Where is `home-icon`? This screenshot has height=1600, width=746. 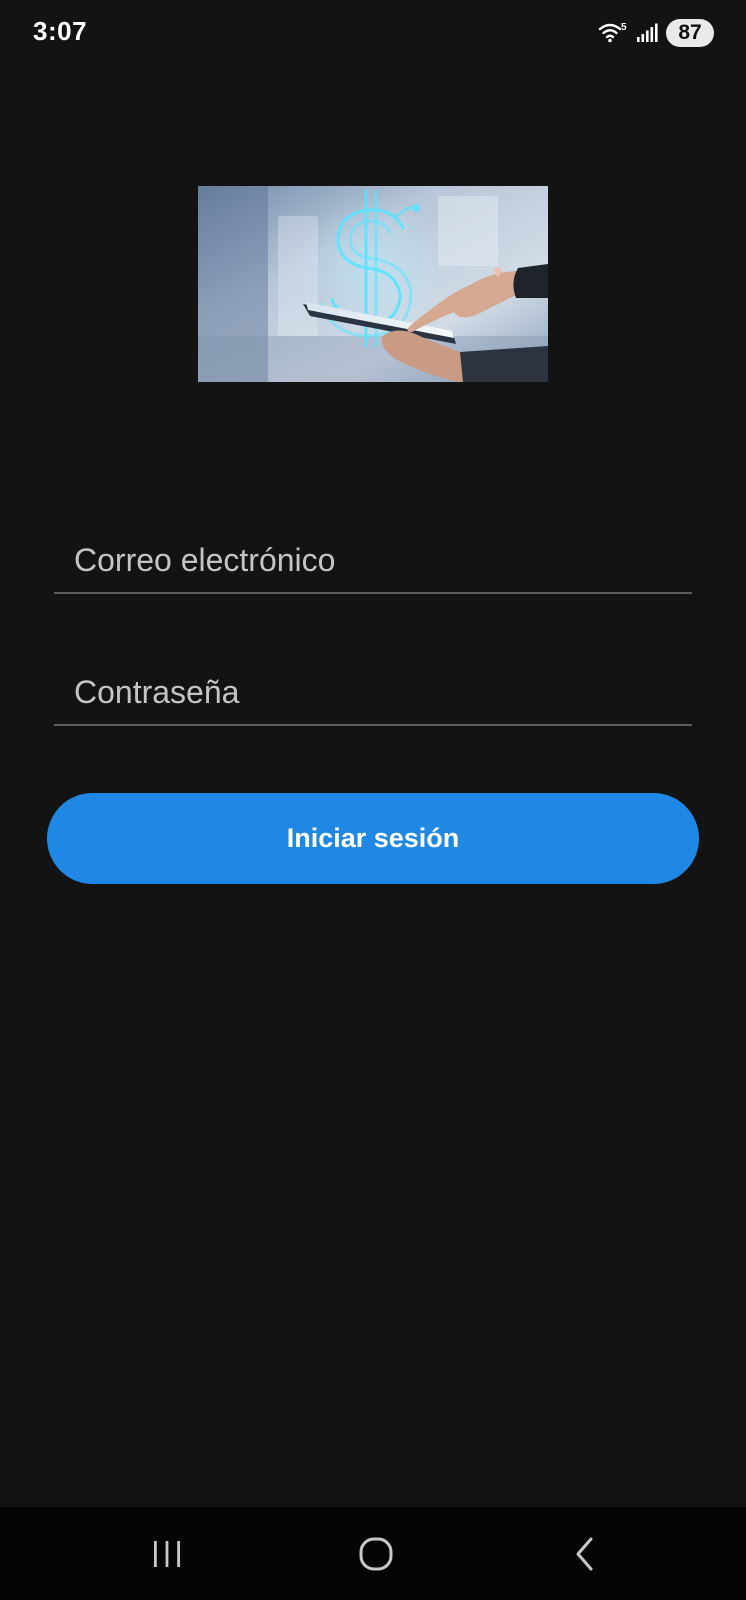 home-icon is located at coordinates (376, 1553).